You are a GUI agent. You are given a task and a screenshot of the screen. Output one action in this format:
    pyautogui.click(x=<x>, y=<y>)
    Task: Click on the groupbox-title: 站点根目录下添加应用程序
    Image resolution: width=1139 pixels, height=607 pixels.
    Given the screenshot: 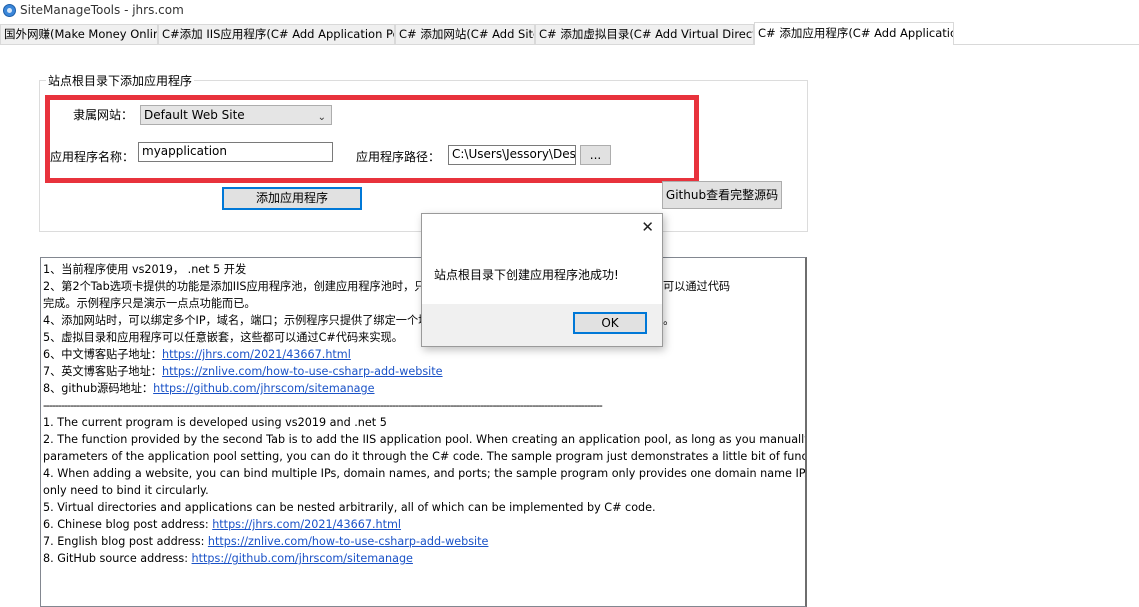 What is the action you would take?
    pyautogui.click(x=120, y=80)
    